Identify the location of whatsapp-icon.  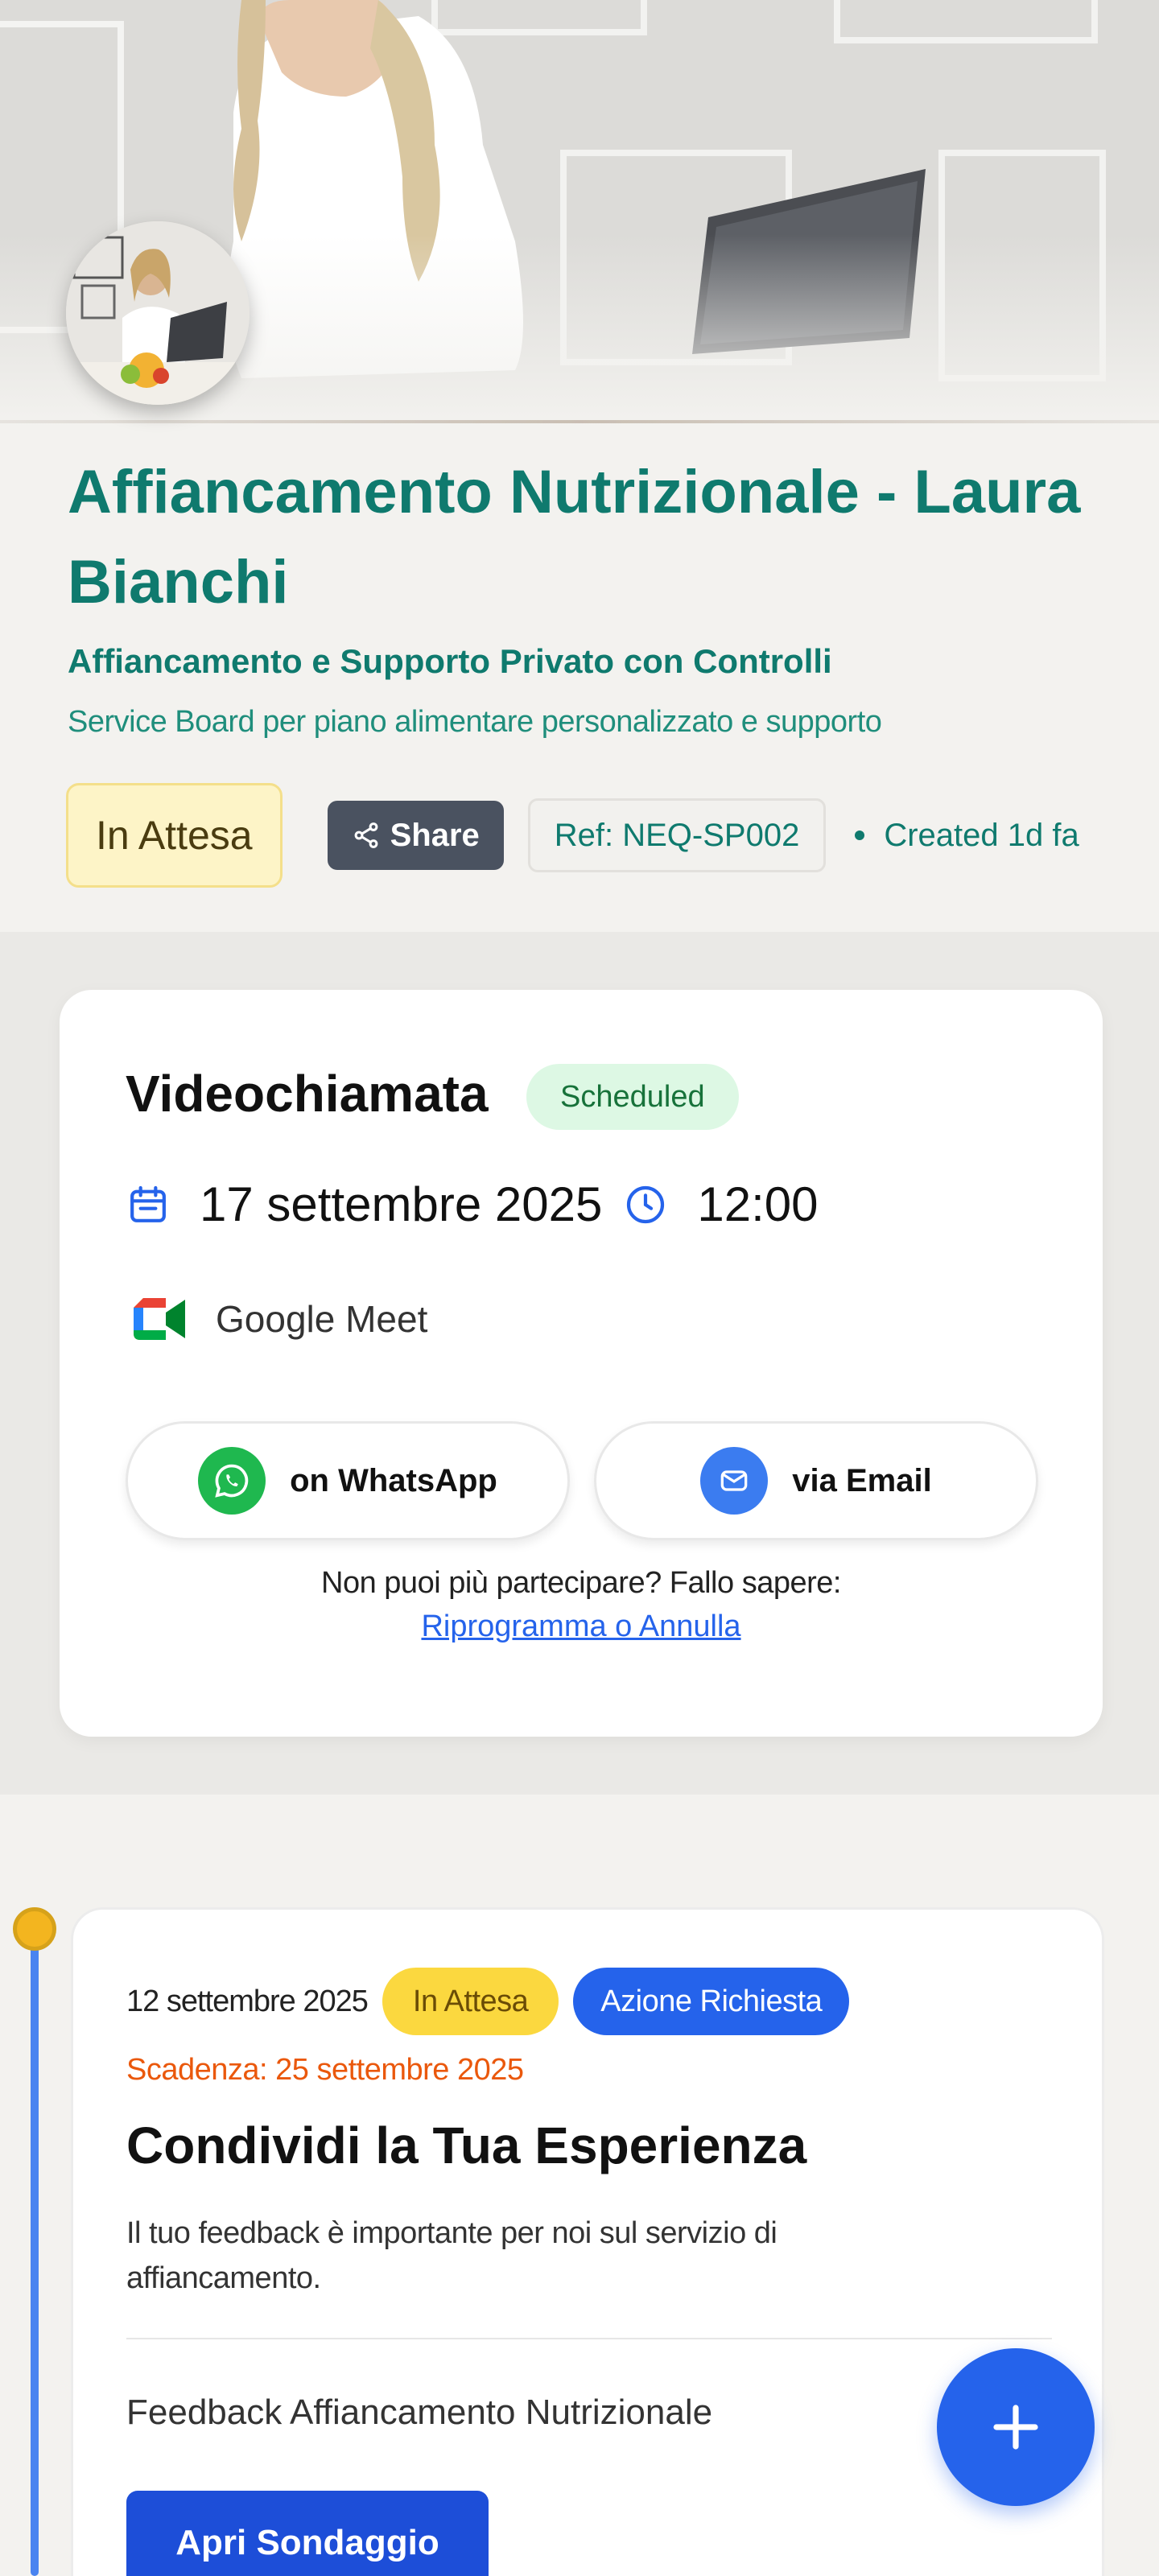
(232, 1481).